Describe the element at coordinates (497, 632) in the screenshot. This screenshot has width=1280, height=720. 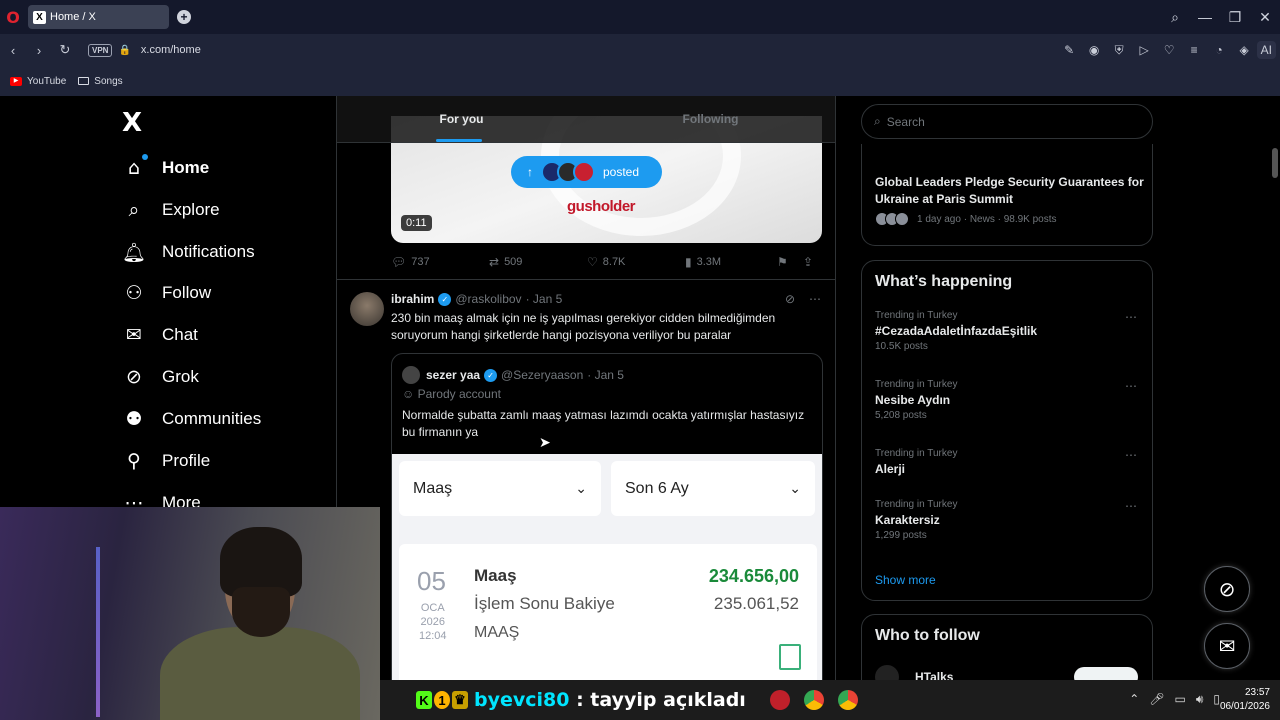
I see `transaction-desc: MAAŞ` at that location.